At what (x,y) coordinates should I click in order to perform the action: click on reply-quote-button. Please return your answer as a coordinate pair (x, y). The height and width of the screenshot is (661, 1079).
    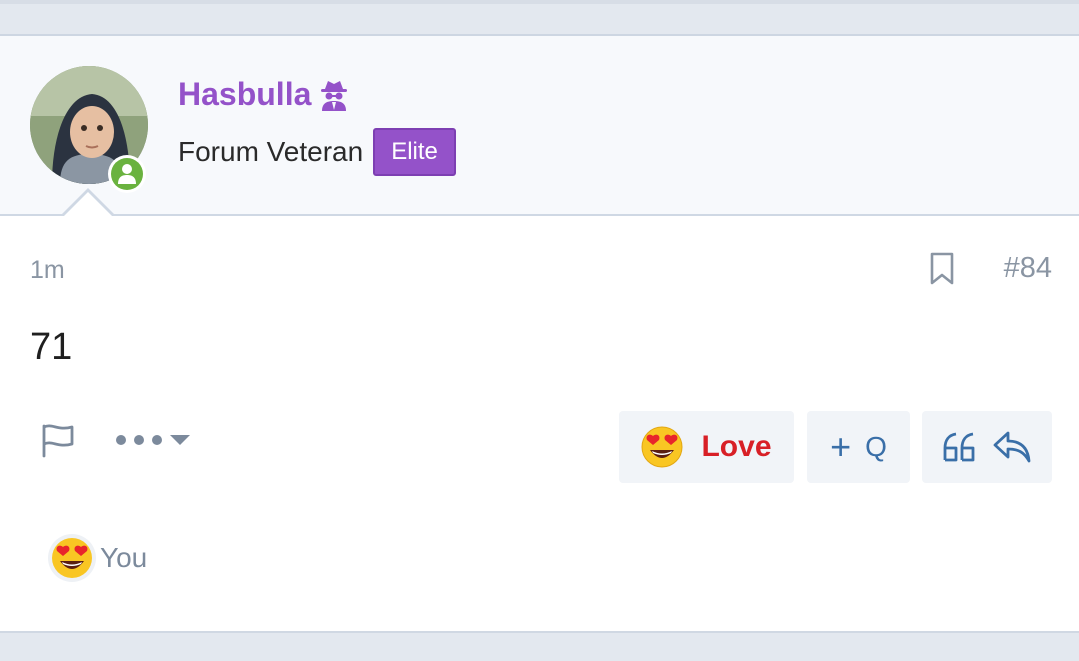
    Looking at the image, I should click on (987, 447).